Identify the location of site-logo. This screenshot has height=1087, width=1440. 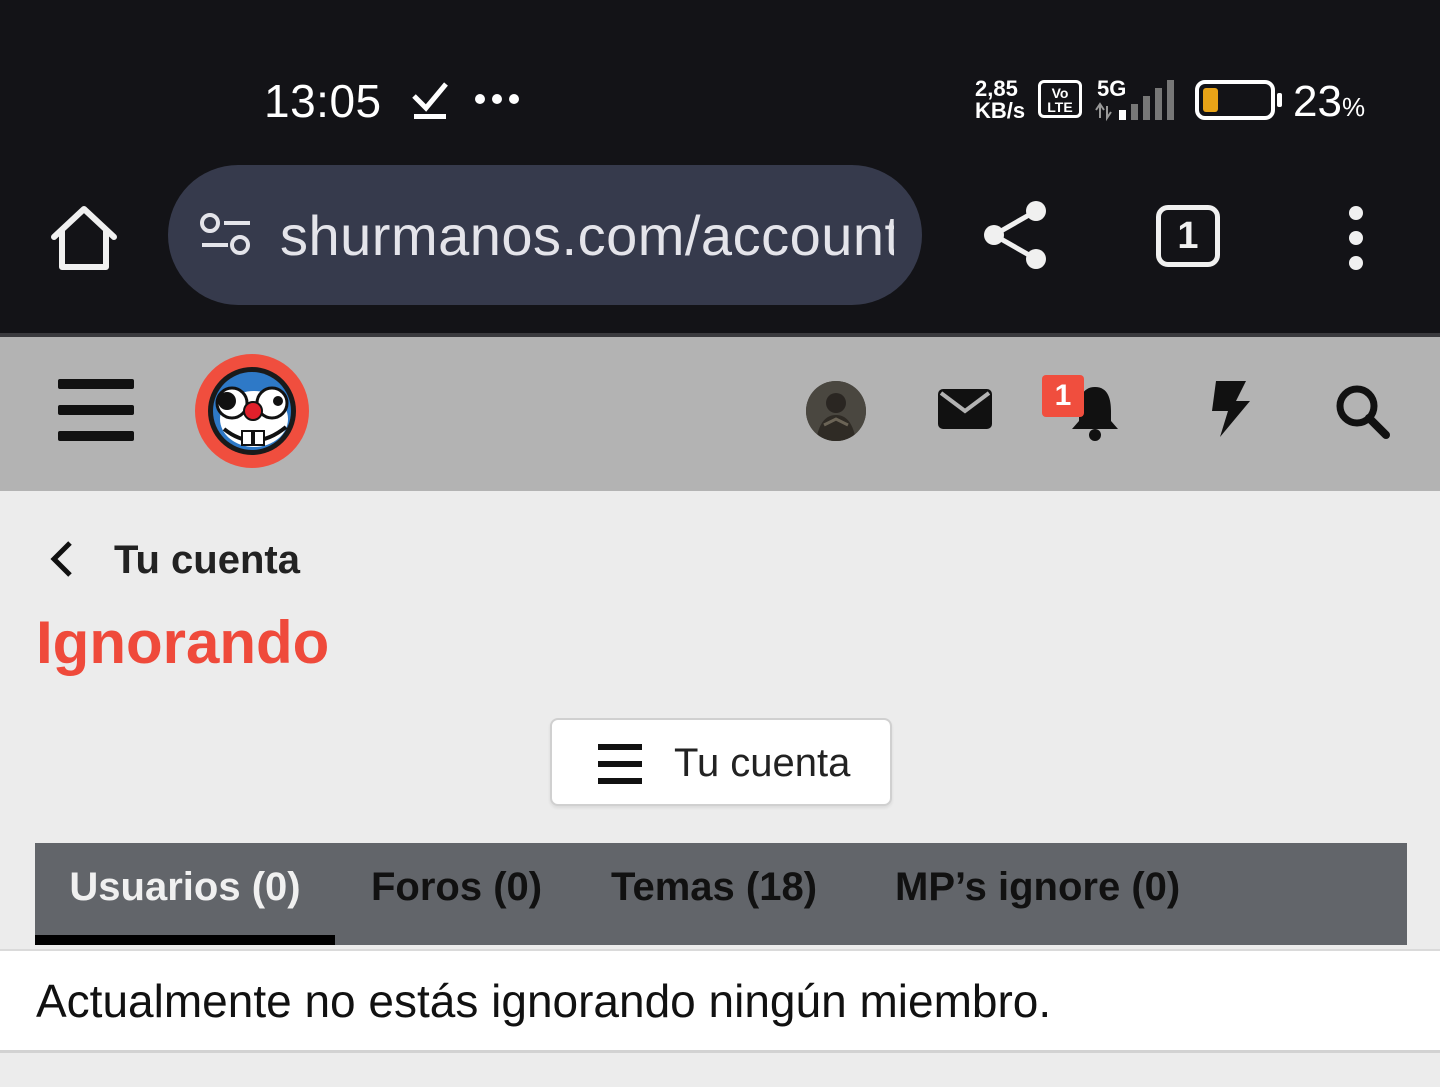
(252, 411).